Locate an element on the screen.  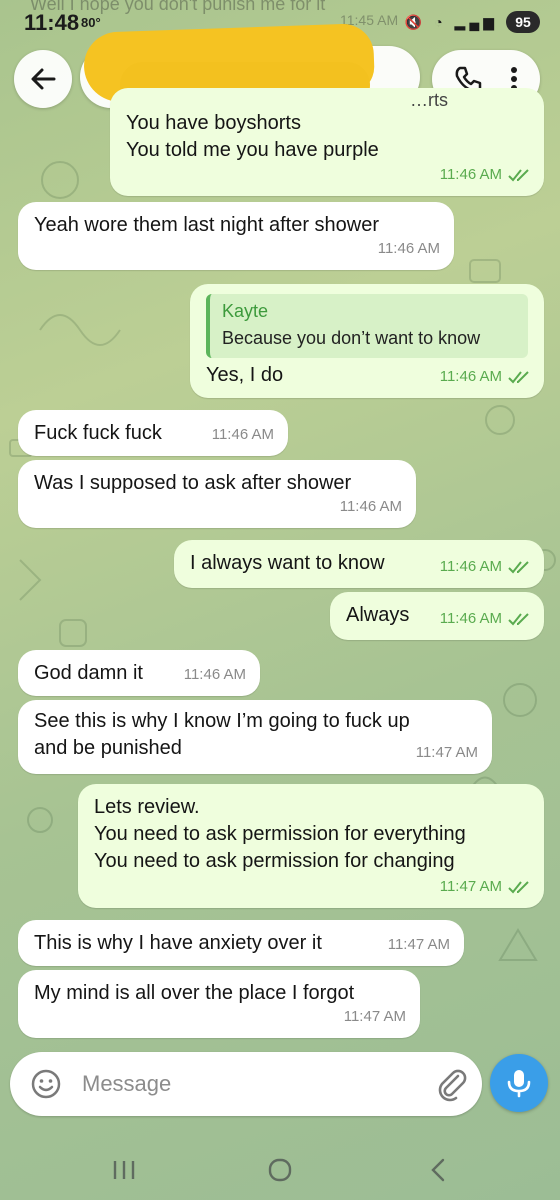
message-composer is located at coordinates (246, 1084).